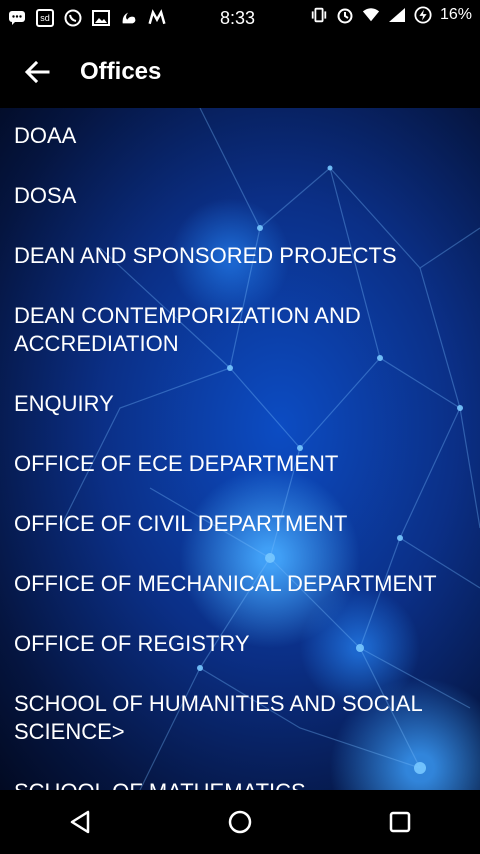  What do you see at coordinates (240, 332) in the screenshot?
I see `list-item-dean-contemporization: DEAN CONTEMPORIZATION AND ACCREDIATION` at bounding box center [240, 332].